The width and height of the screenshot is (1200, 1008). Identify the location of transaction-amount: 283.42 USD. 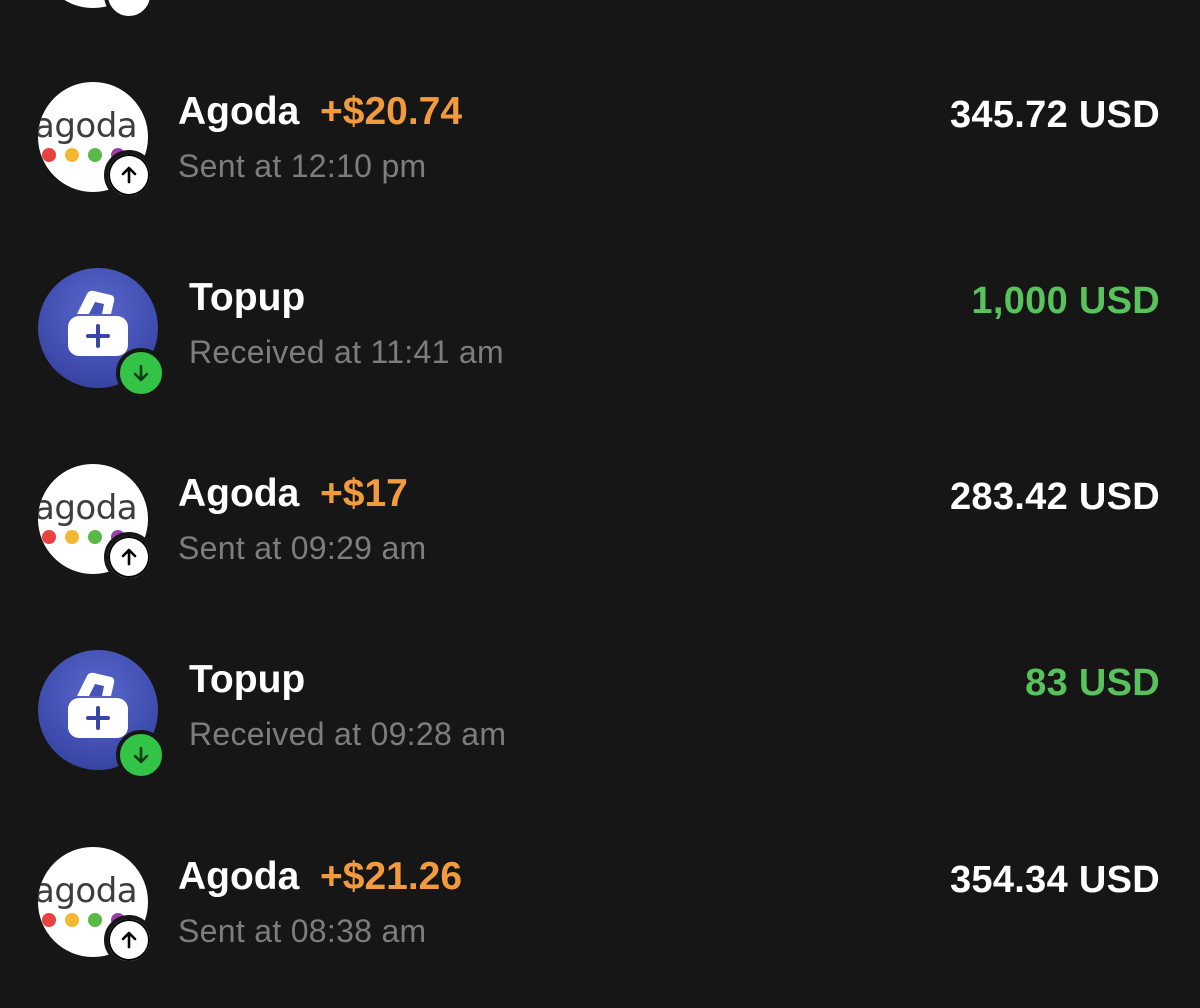
(1054, 497).